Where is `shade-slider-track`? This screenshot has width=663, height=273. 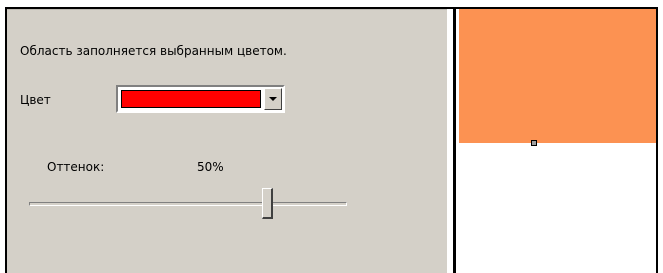 shade-slider-track is located at coordinates (188, 204).